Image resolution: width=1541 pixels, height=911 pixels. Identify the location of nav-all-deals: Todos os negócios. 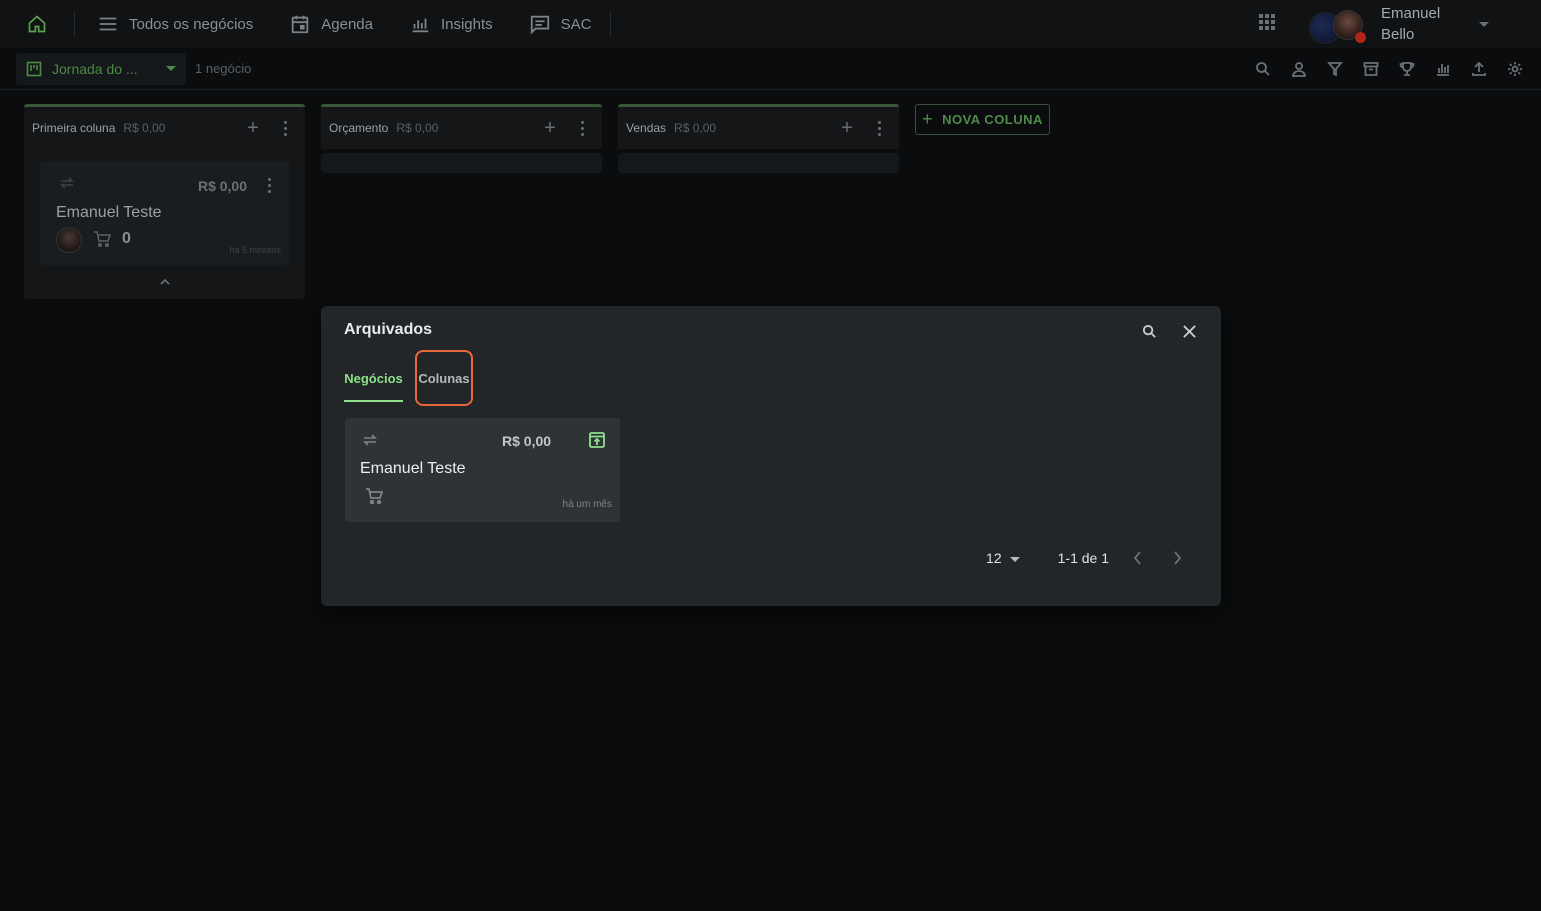
(175, 24).